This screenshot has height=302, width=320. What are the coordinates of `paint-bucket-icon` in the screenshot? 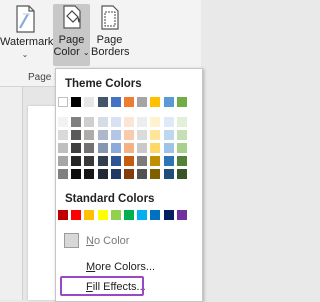 It's located at (71, 17).